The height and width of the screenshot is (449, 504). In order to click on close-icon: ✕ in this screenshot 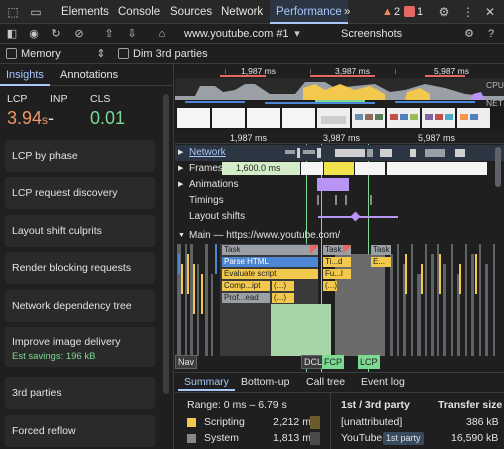, I will do `click(490, 12)`.